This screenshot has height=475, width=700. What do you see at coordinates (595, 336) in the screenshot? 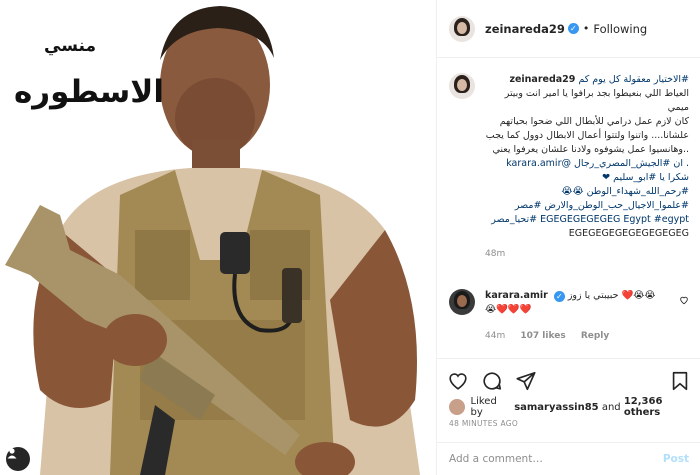
I see `reply-button: Reply` at bounding box center [595, 336].